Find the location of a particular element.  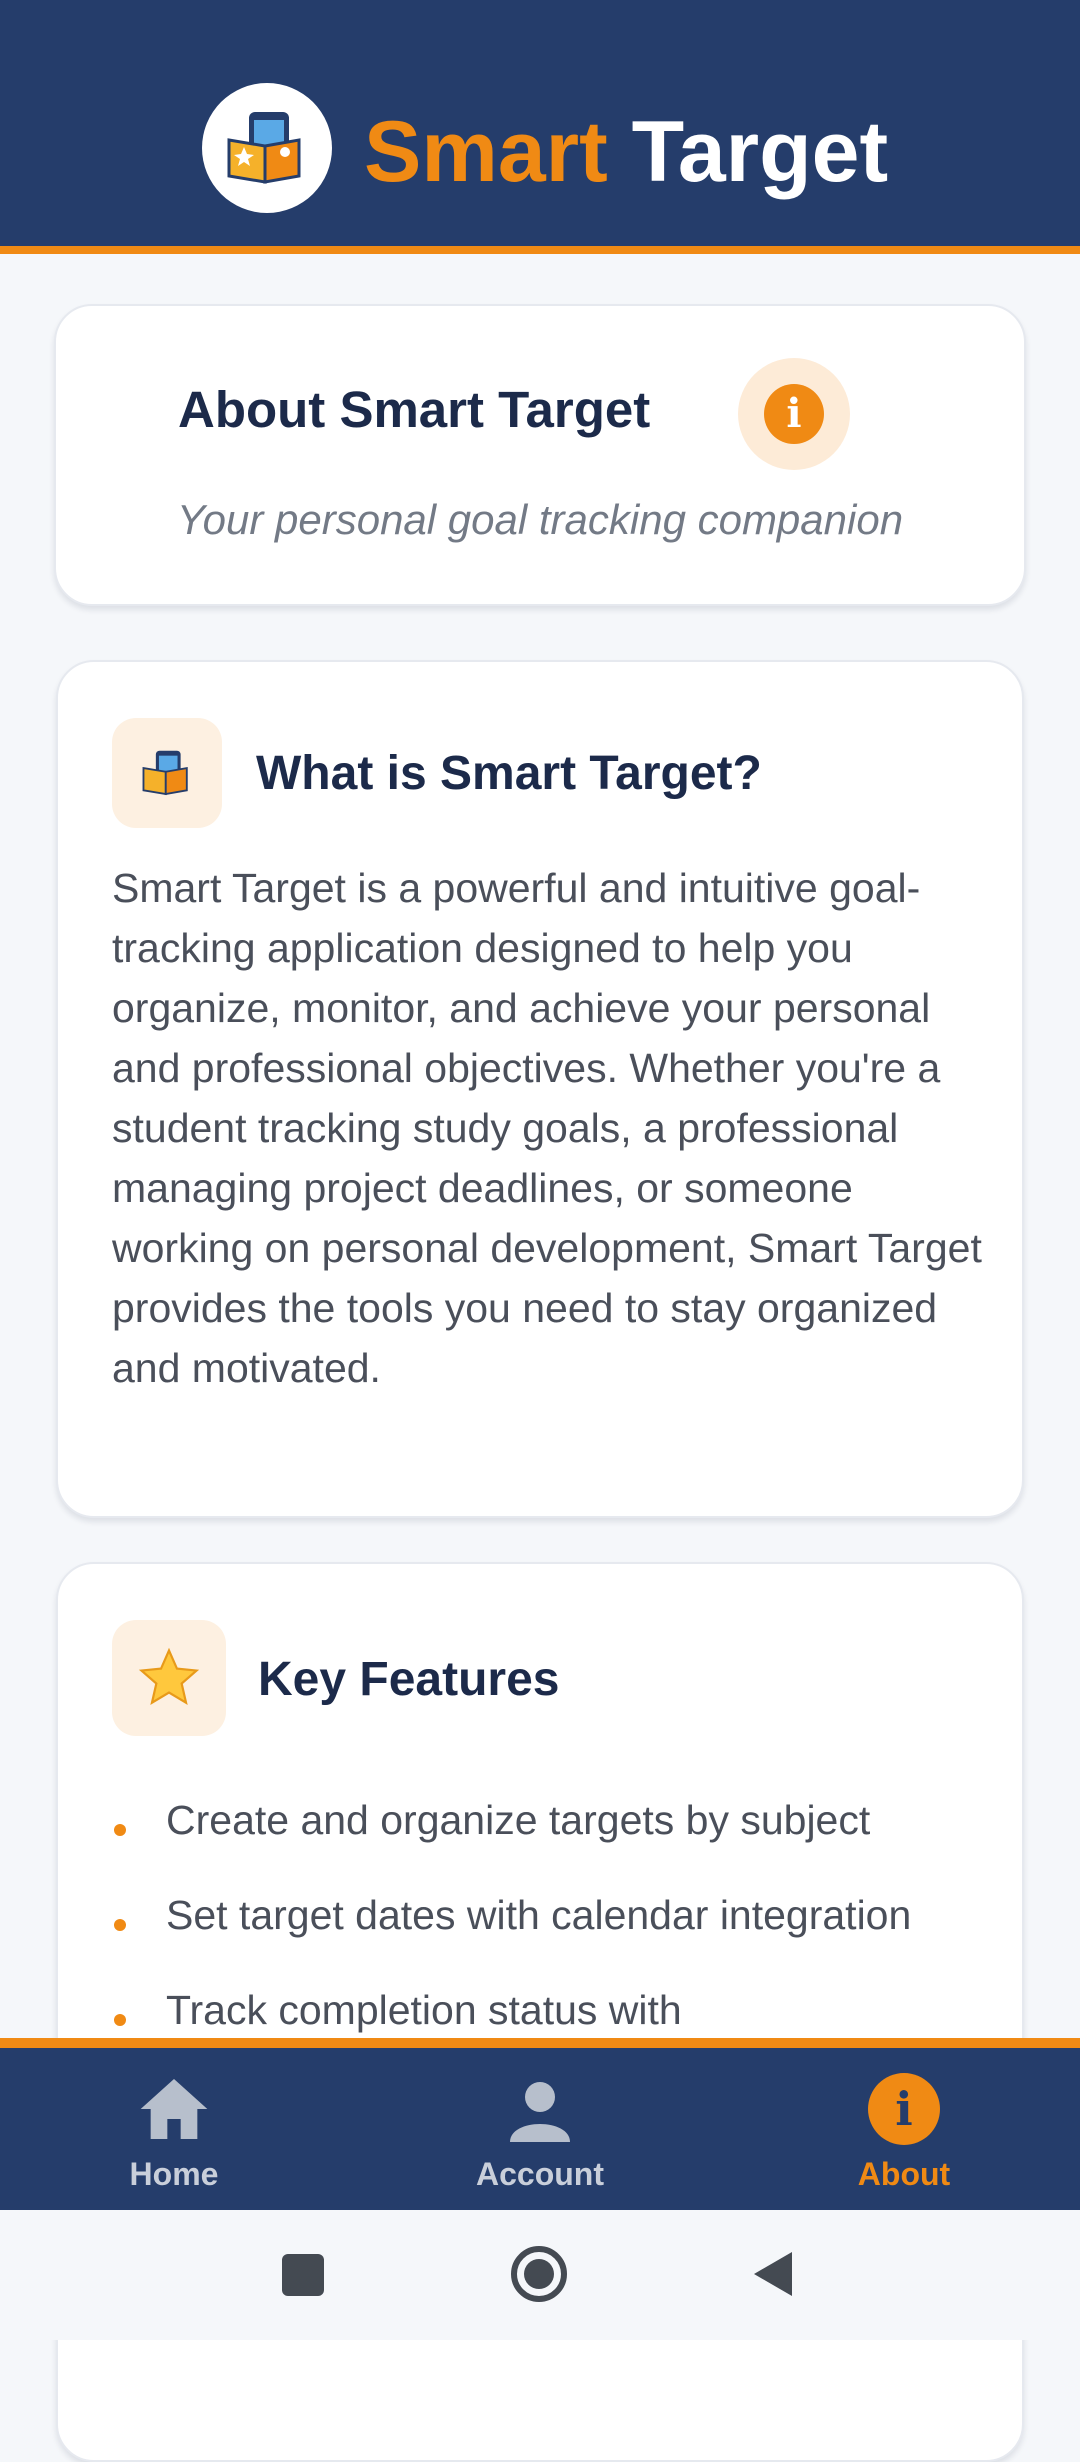

nav-home: Home is located at coordinates (177, 2129).